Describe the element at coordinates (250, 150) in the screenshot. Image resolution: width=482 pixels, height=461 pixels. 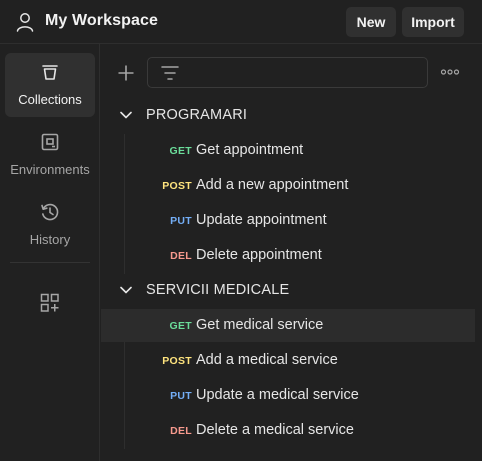
I see `request-name: Get appointment` at that location.